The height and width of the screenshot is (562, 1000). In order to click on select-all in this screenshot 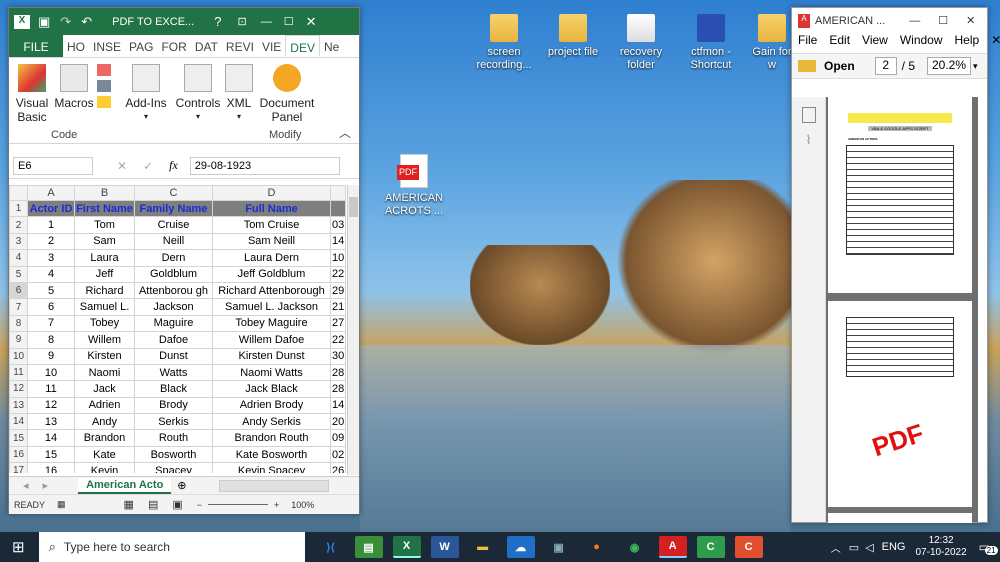, I will do `click(18, 193)`.